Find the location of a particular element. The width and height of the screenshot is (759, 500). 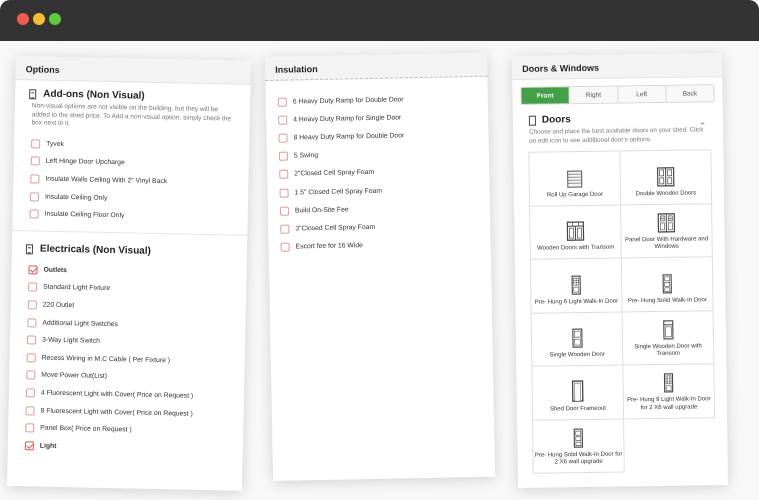

door-option-roll-up: Roll Up Garage Door is located at coordinates (575, 179).